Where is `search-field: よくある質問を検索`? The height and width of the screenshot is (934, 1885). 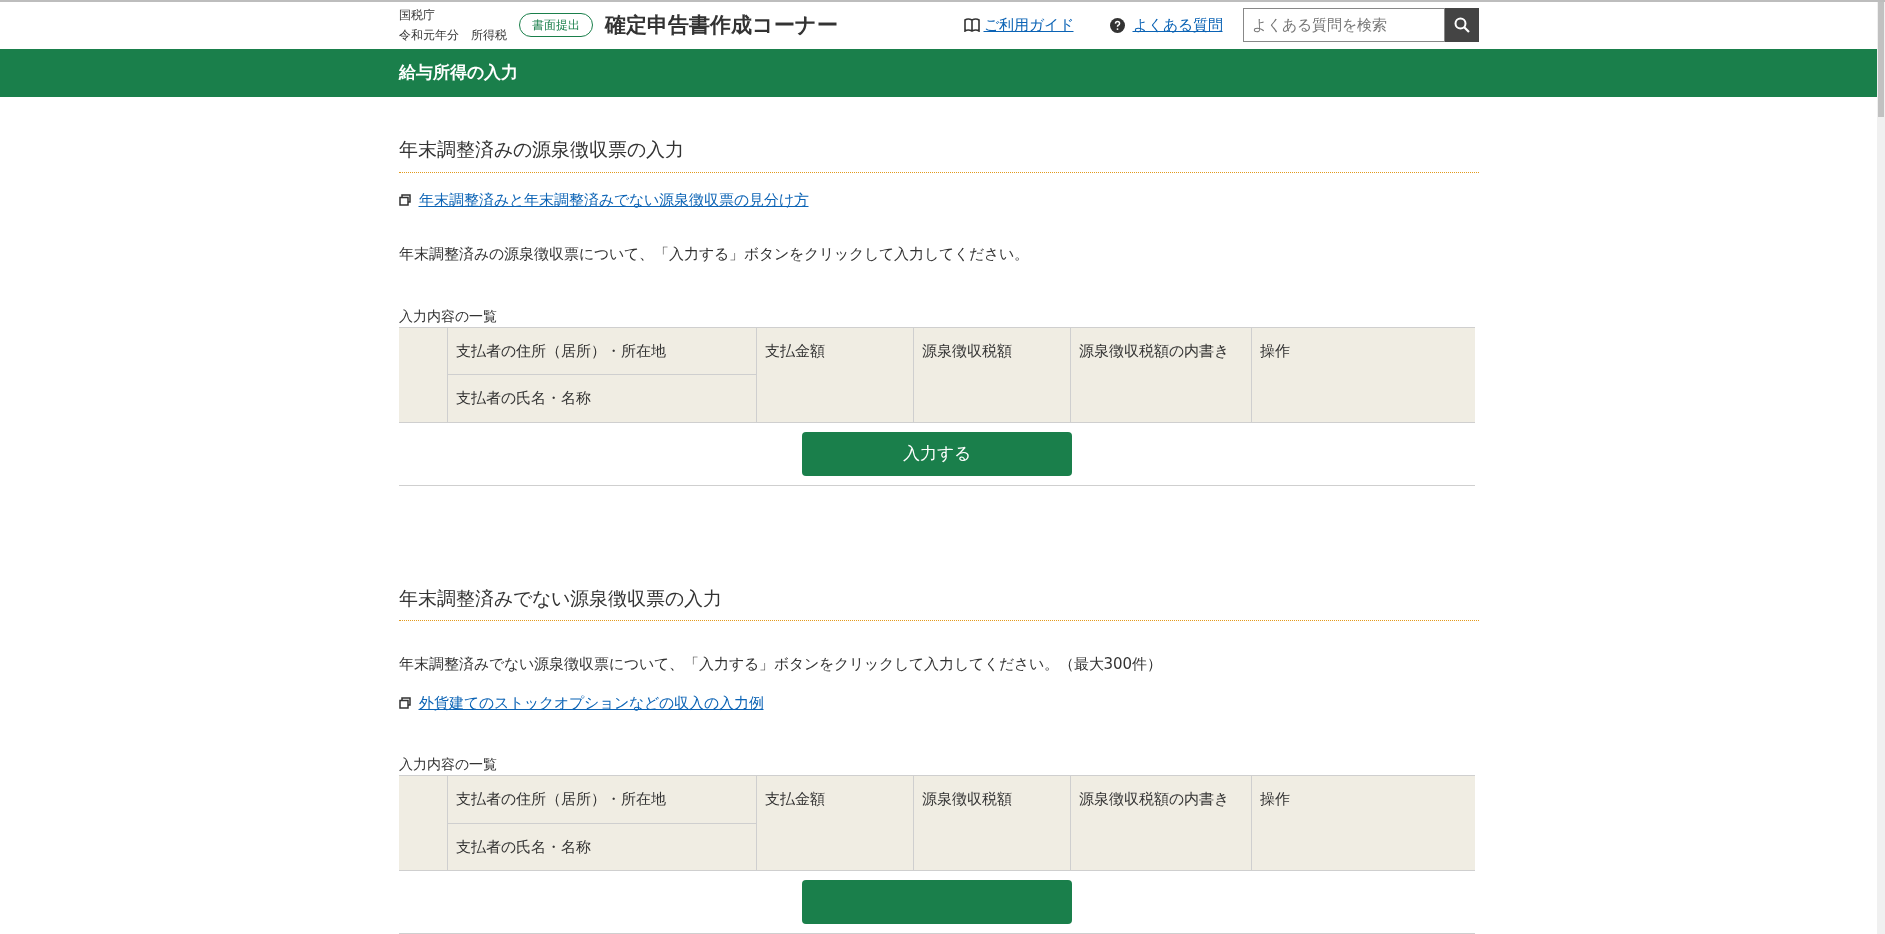 search-field: よくある質問を検索 is located at coordinates (1343, 25).